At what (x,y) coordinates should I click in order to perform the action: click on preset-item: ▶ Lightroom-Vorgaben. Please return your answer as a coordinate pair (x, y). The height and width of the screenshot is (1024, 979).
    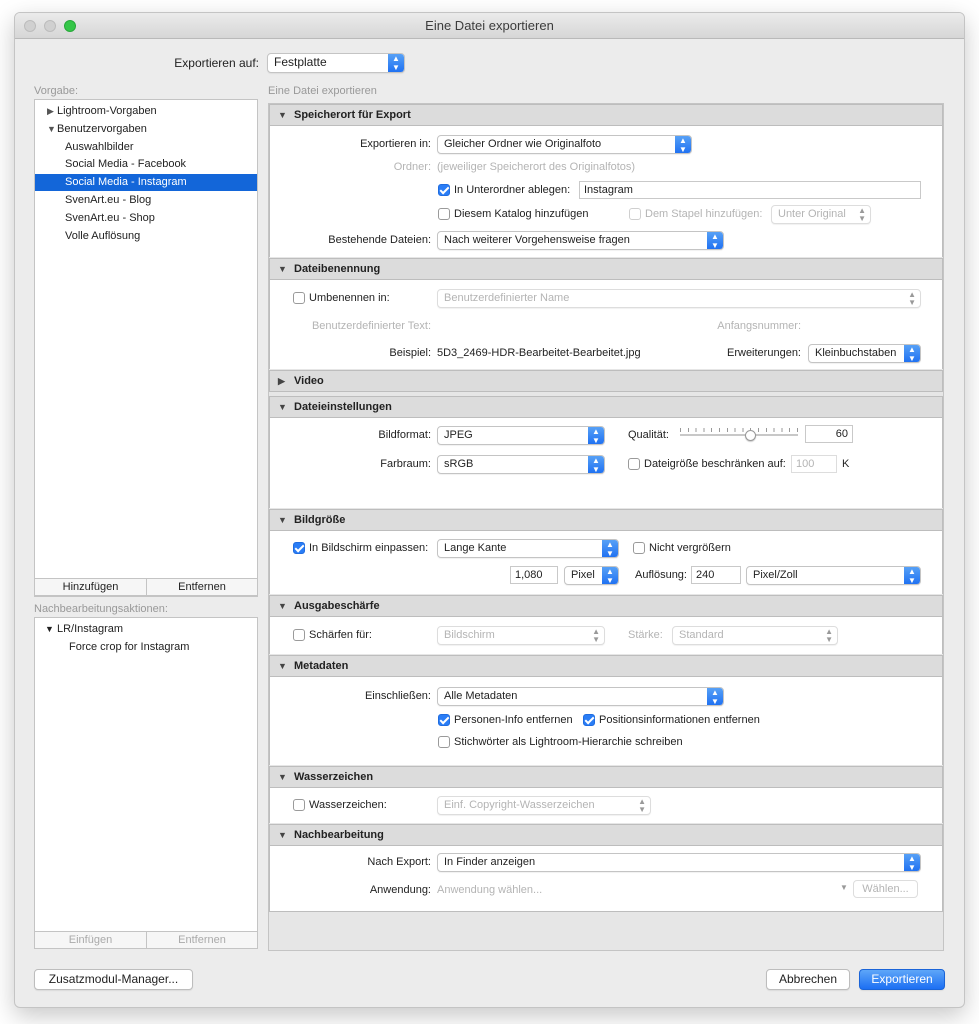
    Looking at the image, I should click on (146, 111).